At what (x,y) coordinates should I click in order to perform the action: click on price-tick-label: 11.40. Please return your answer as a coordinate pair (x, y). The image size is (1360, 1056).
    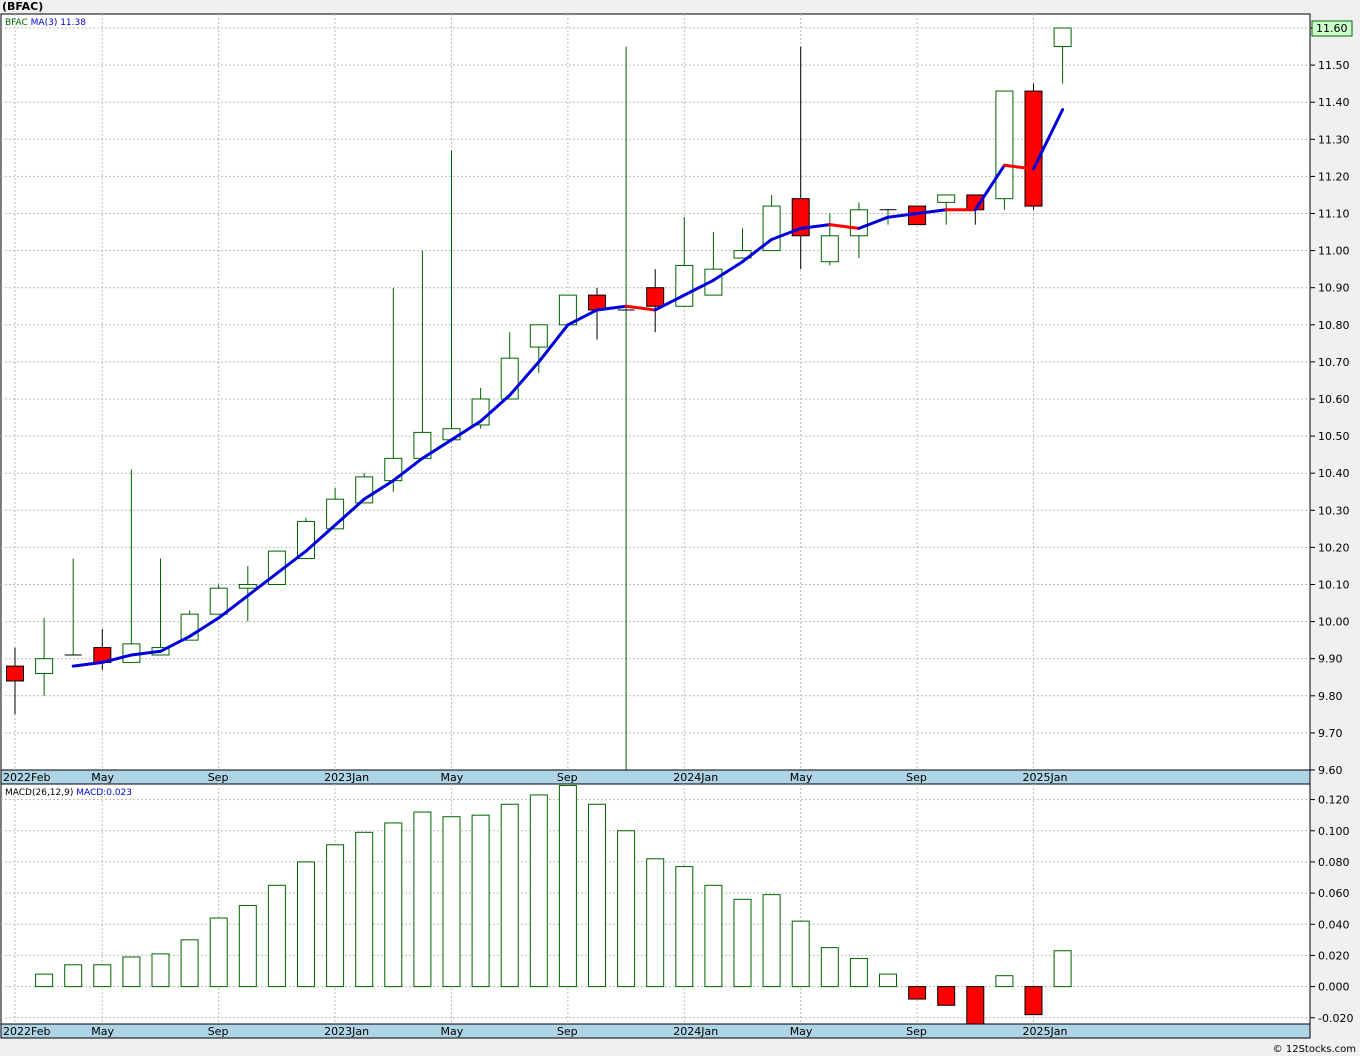
    Looking at the image, I should click on (1334, 102).